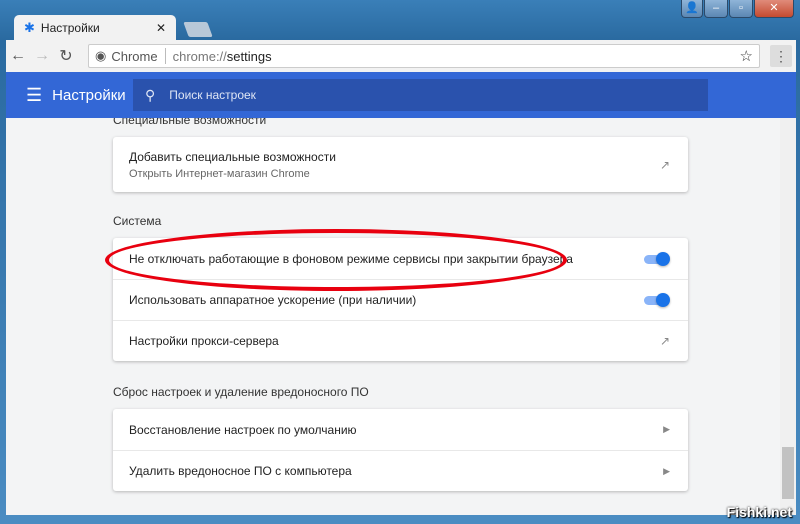  I want to click on bookmark-star-icon: ☆, so click(746, 56).